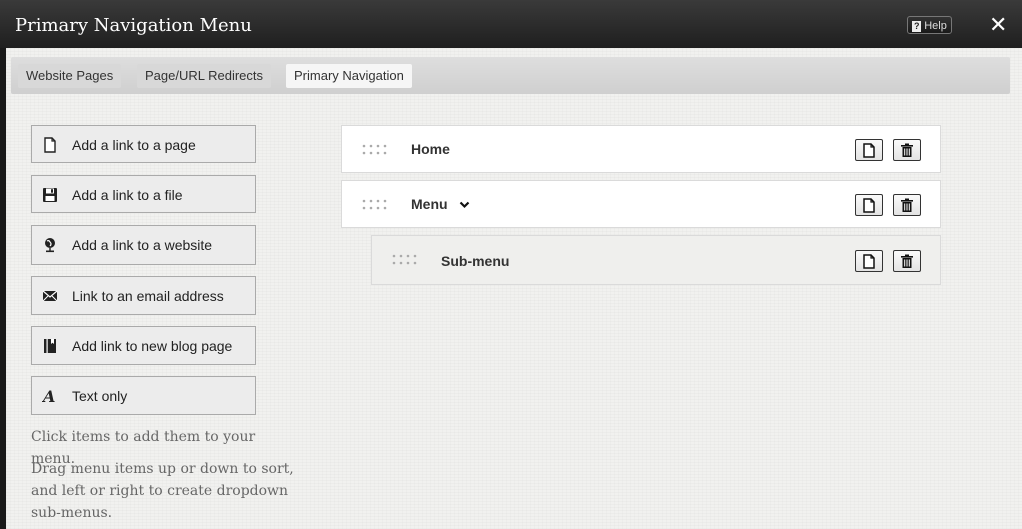  Describe the element at coordinates (50, 296) in the screenshot. I see `envelope-icon` at that location.